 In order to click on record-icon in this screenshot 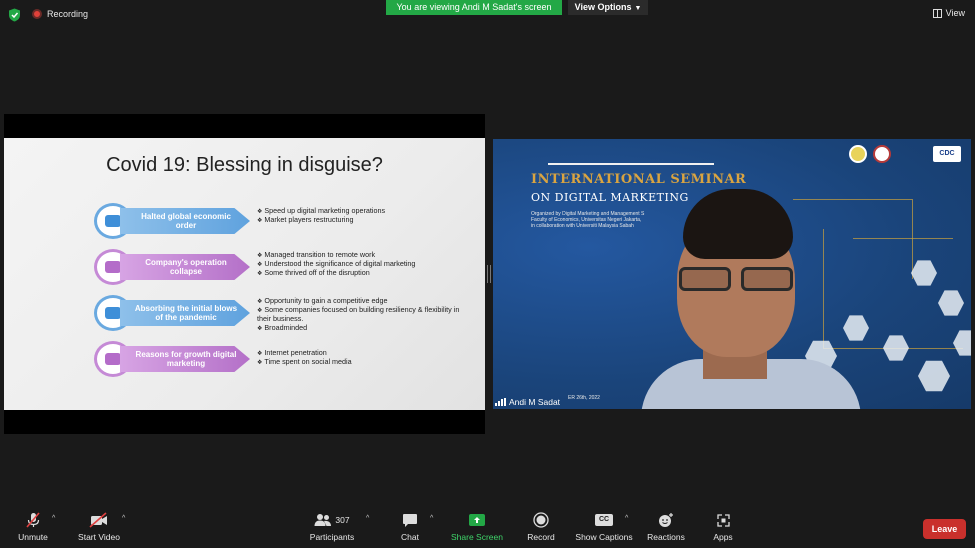, I will do `click(541, 520)`.